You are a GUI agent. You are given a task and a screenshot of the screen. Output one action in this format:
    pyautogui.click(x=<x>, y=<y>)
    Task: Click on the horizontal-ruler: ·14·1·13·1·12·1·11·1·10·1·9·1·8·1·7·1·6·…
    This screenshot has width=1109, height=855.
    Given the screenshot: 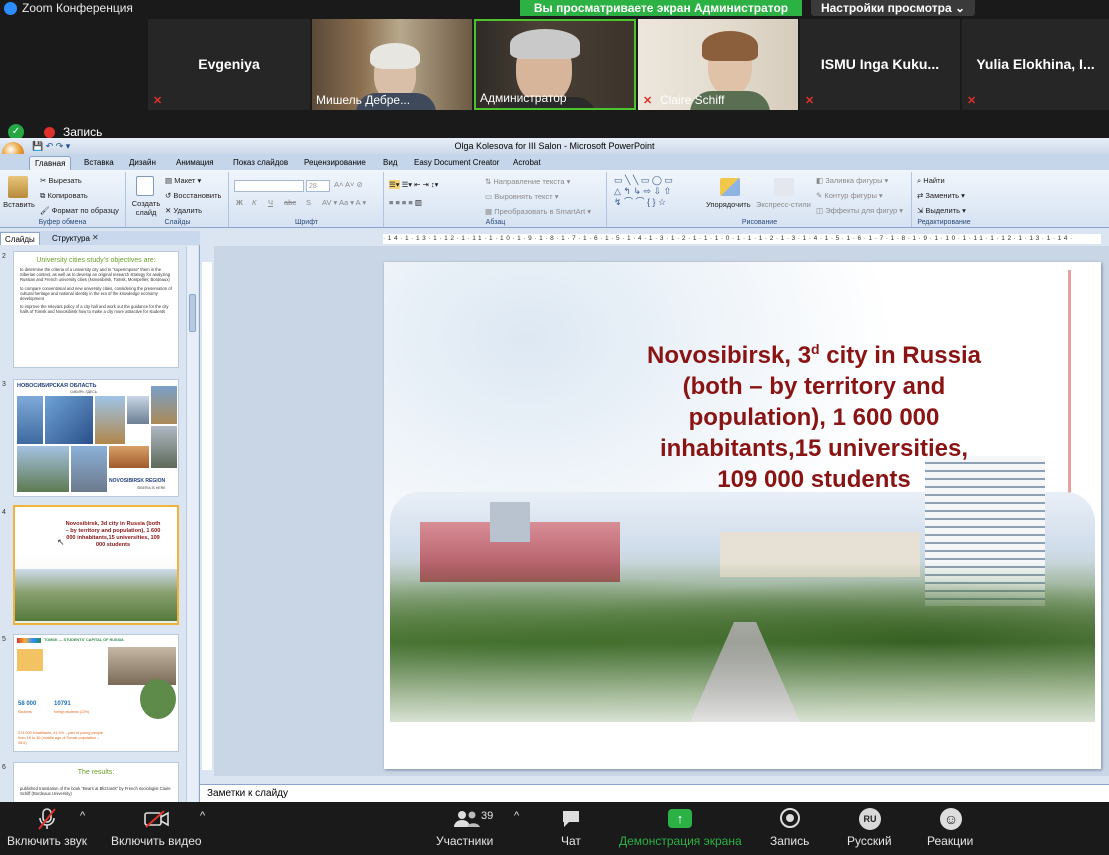 What is the action you would take?
    pyautogui.click(x=742, y=239)
    